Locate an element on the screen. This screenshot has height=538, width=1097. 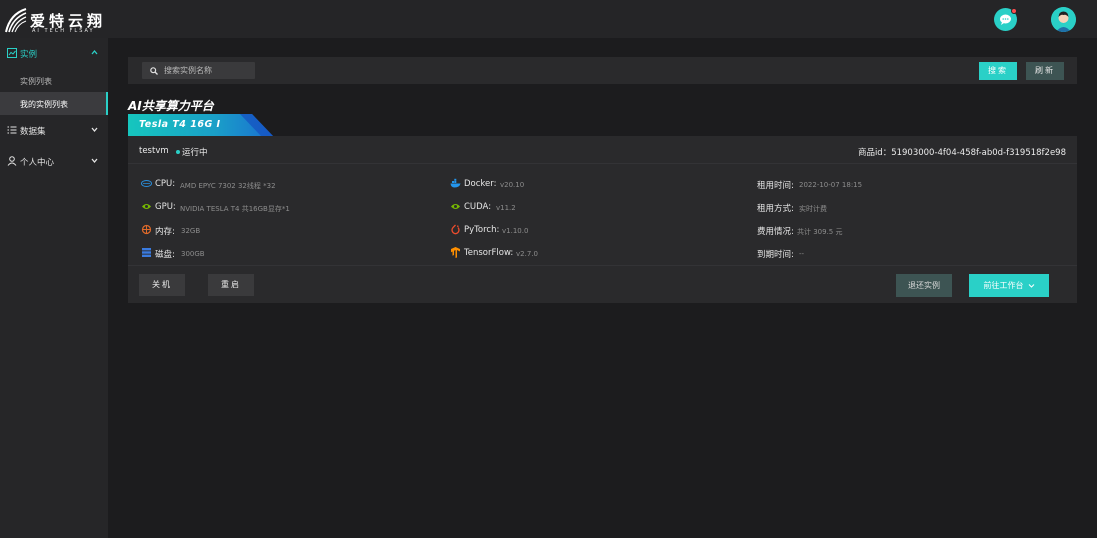
gpu-tab-label: Tesla T4 16G I is located at coordinates (180, 124).